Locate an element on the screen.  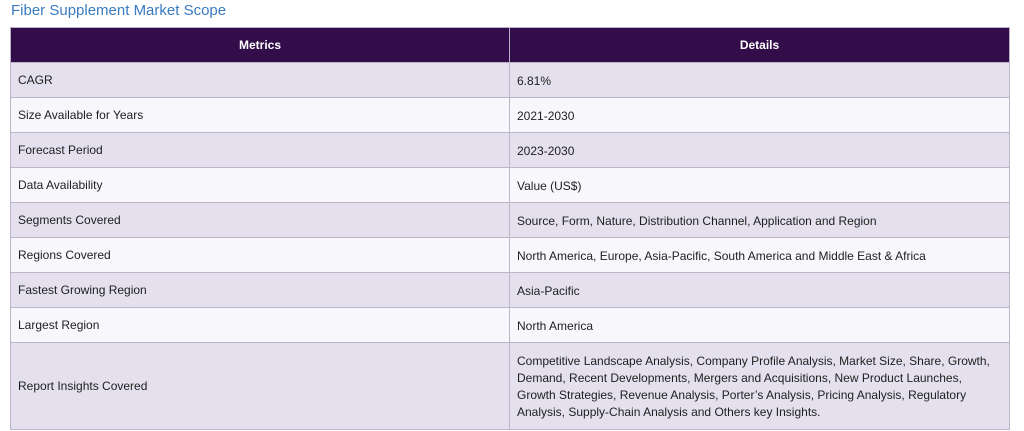
table-row: Size Available for Years 2021-2030 is located at coordinates (510, 115).